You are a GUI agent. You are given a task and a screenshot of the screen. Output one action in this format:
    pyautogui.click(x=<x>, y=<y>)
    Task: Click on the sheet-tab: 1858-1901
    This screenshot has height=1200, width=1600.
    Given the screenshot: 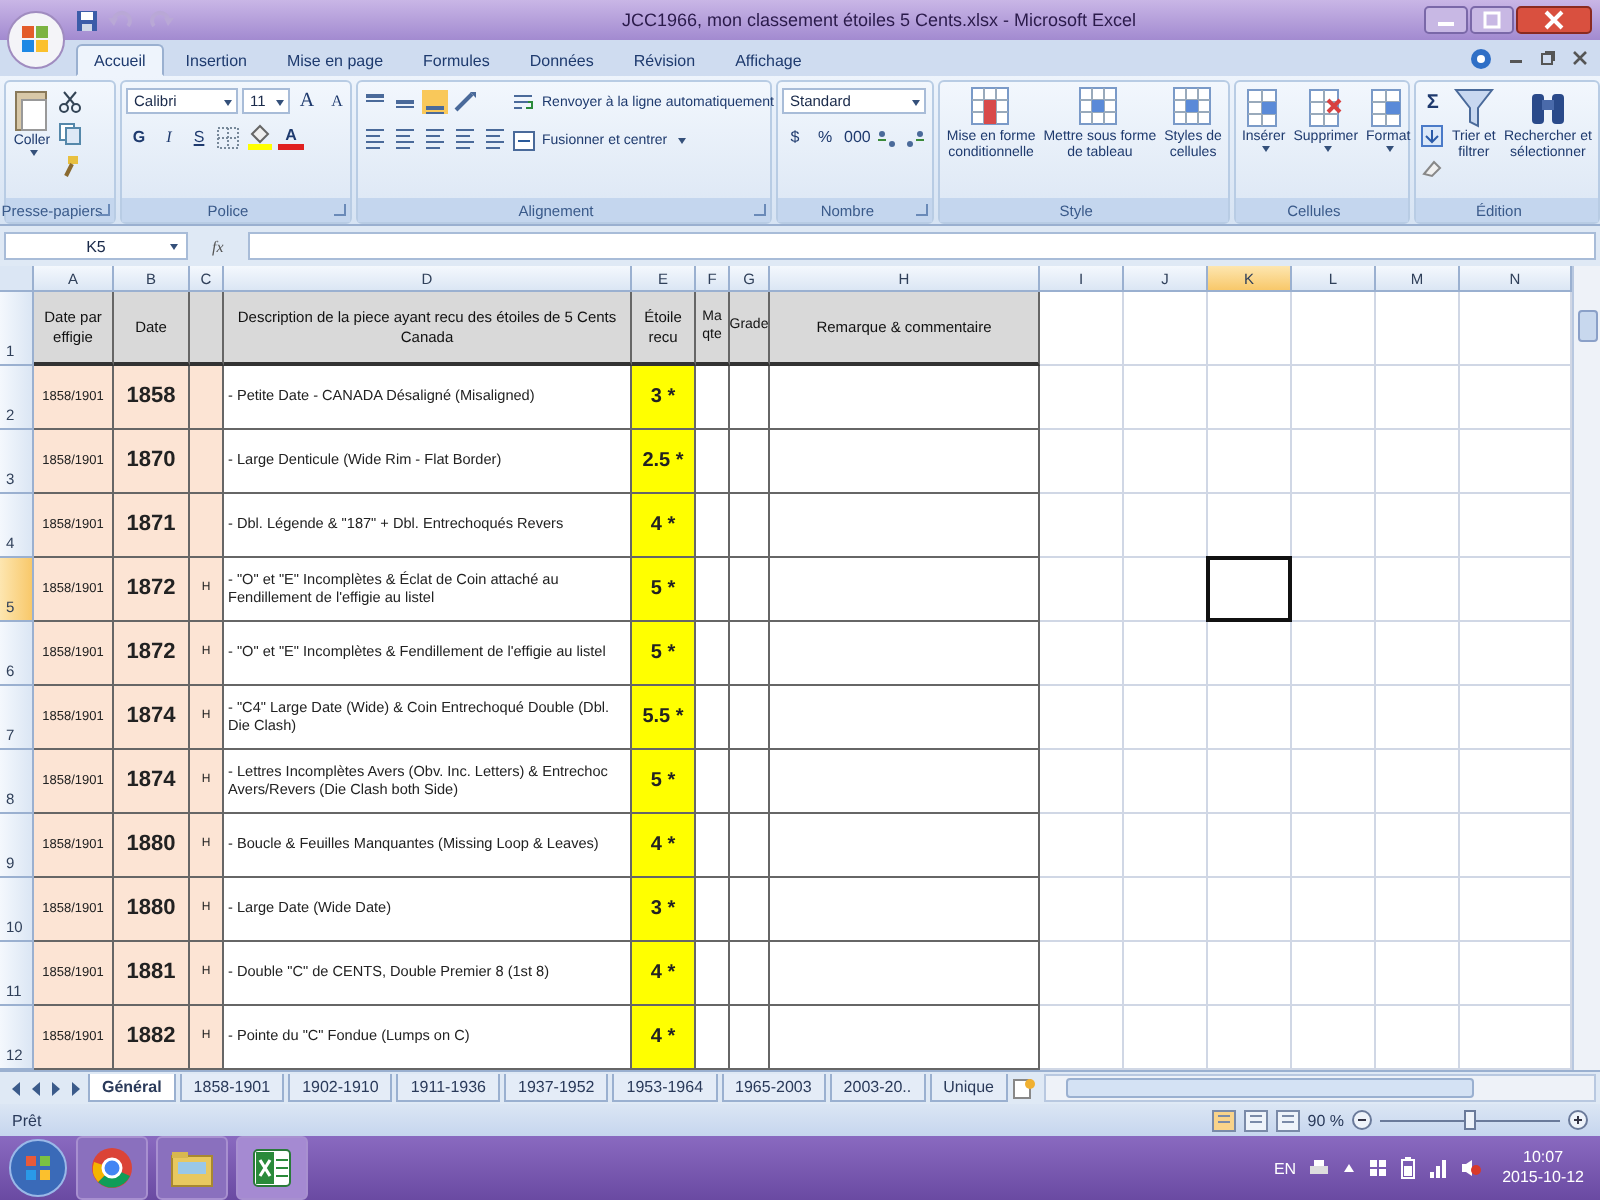 What is the action you would take?
    pyautogui.click(x=232, y=1088)
    